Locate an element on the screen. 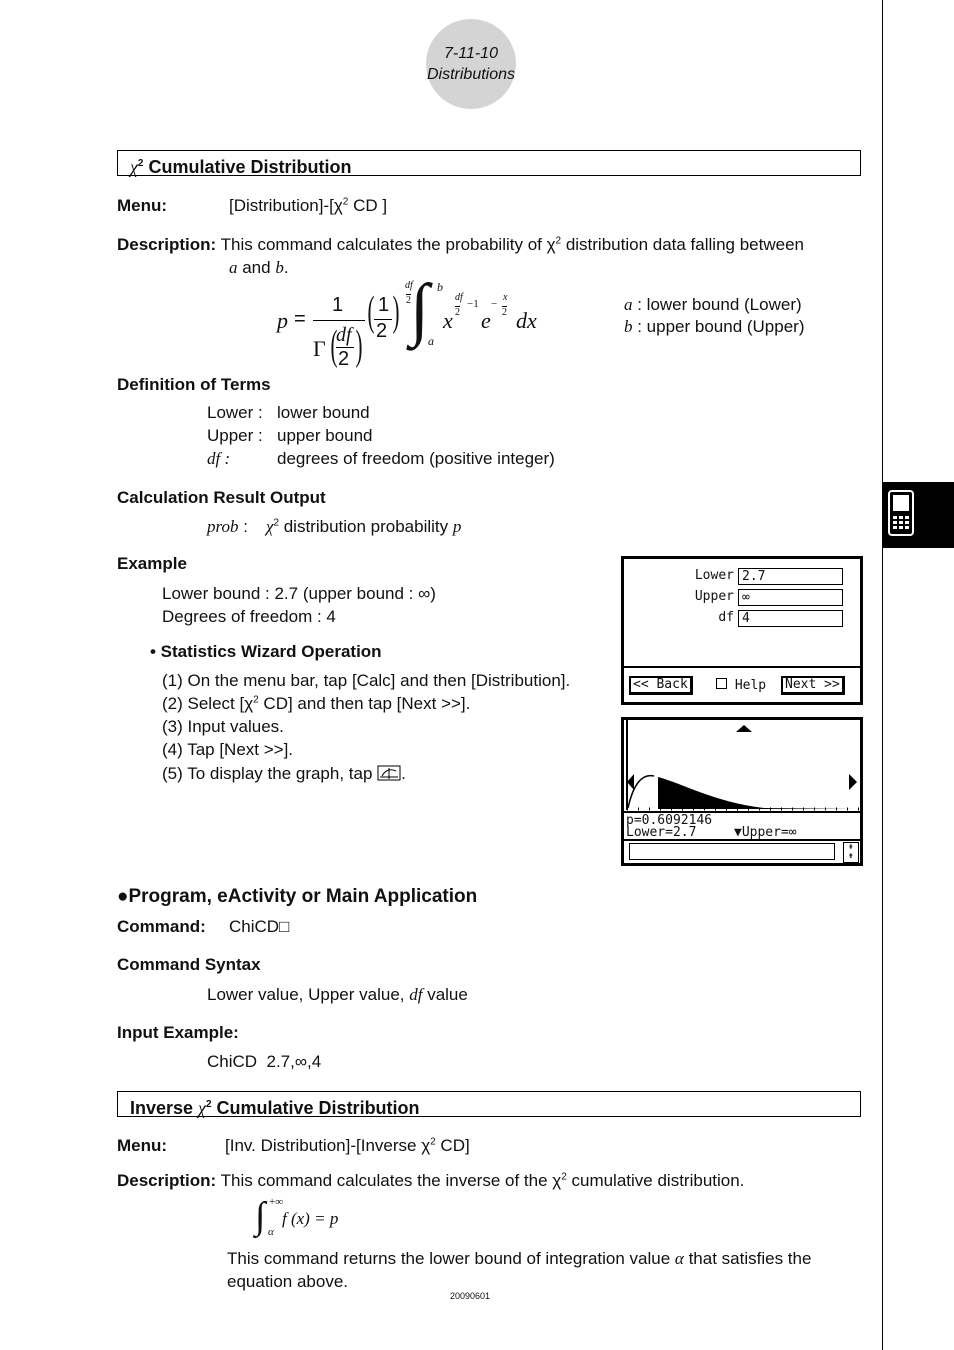 This screenshot has width=954, height=1350. f: Γ is located at coordinates (319, 348).